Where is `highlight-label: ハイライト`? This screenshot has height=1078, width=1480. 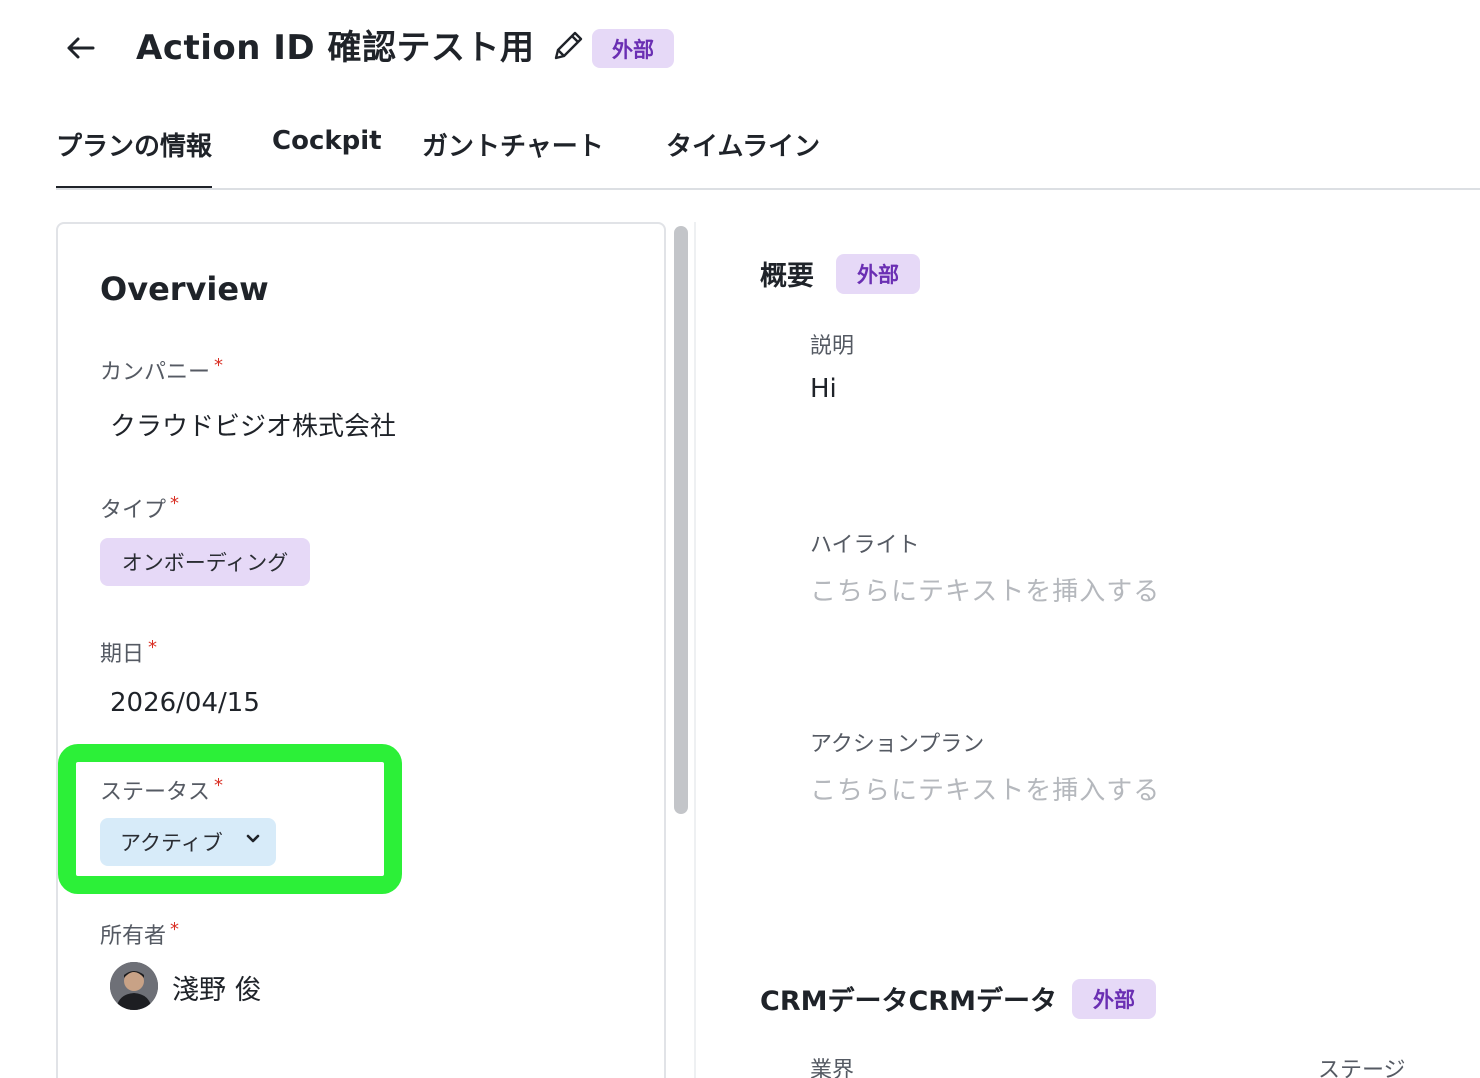 highlight-label: ハイライト is located at coordinates (865, 545).